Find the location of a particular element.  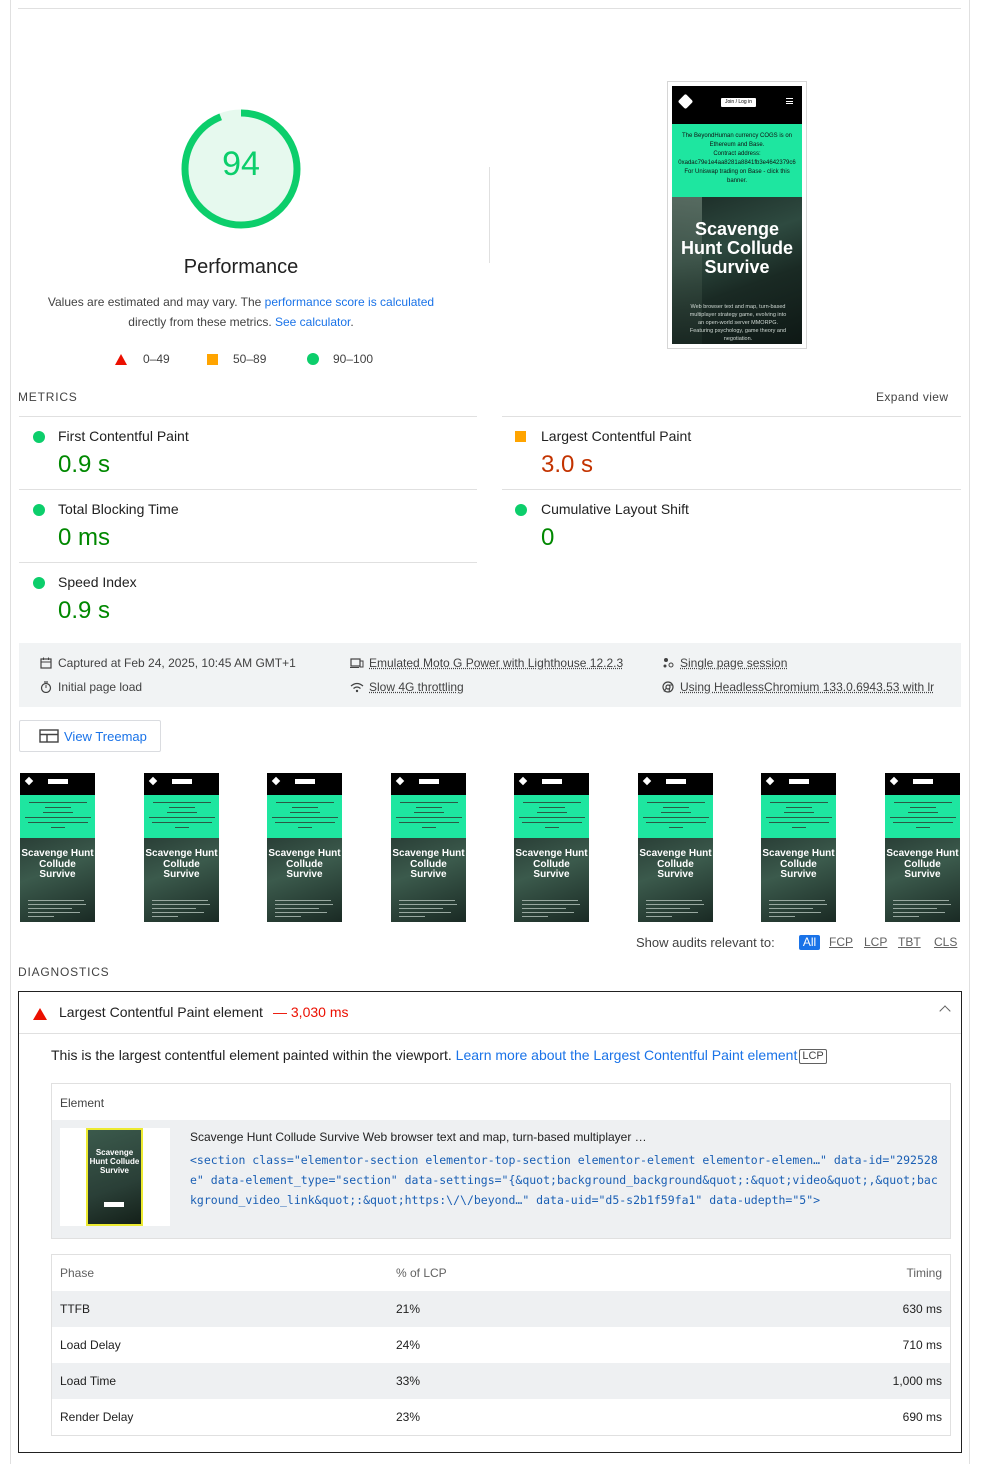

performance-title: Performance is located at coordinates (241, 267).